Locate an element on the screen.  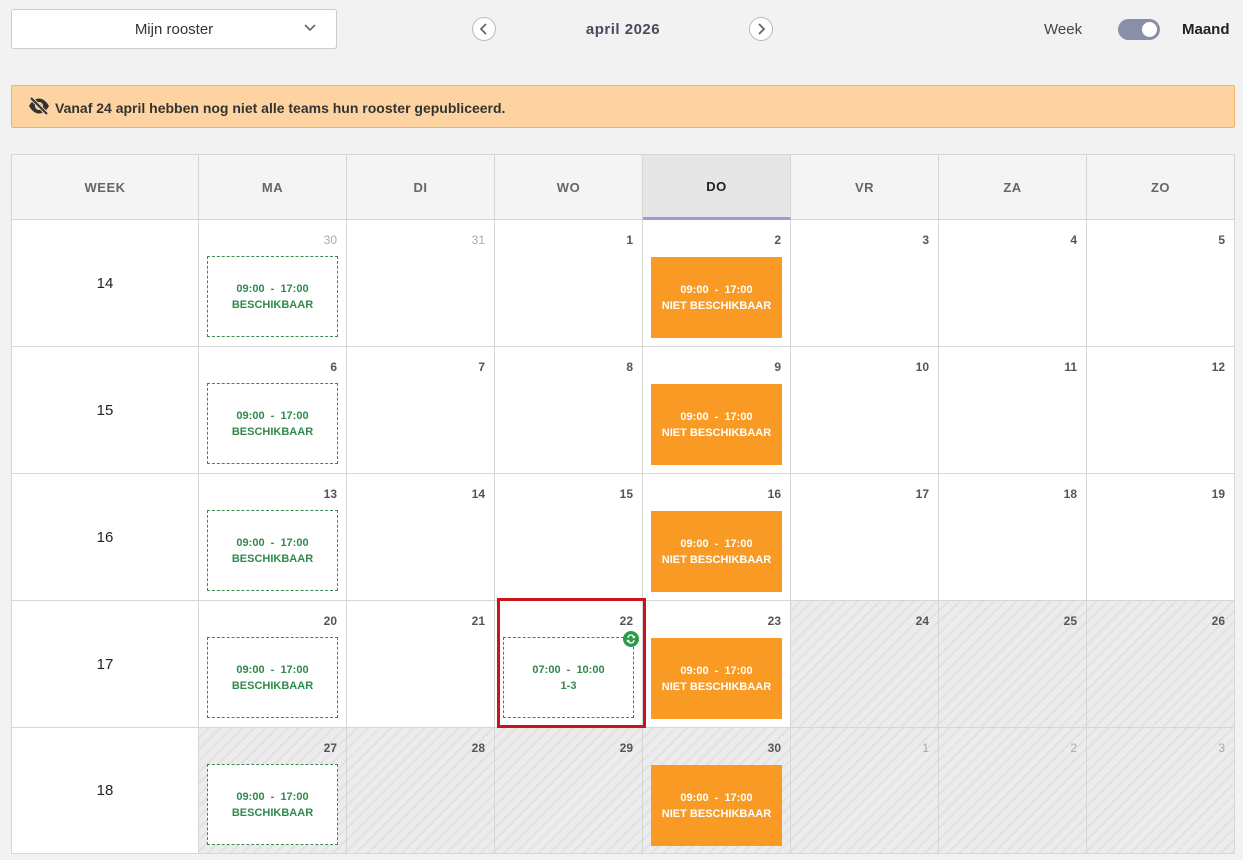
chevron-down-icon is located at coordinates (310, 28).